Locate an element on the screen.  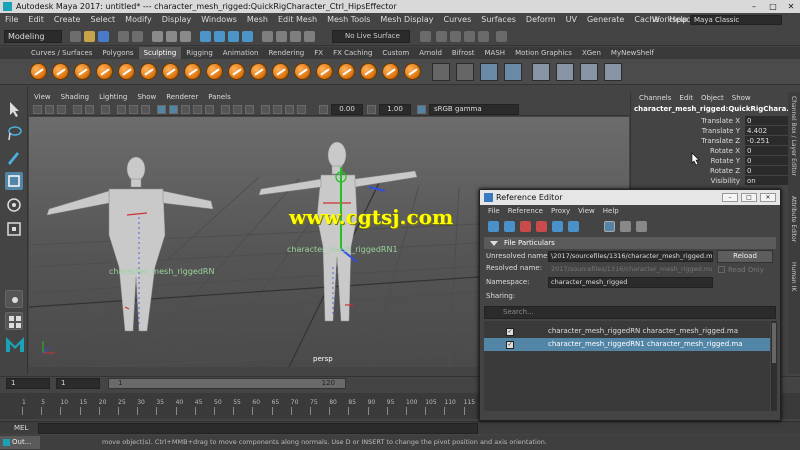
attr-rotate-y: Rotate Y0 is located at coordinates (710, 161).